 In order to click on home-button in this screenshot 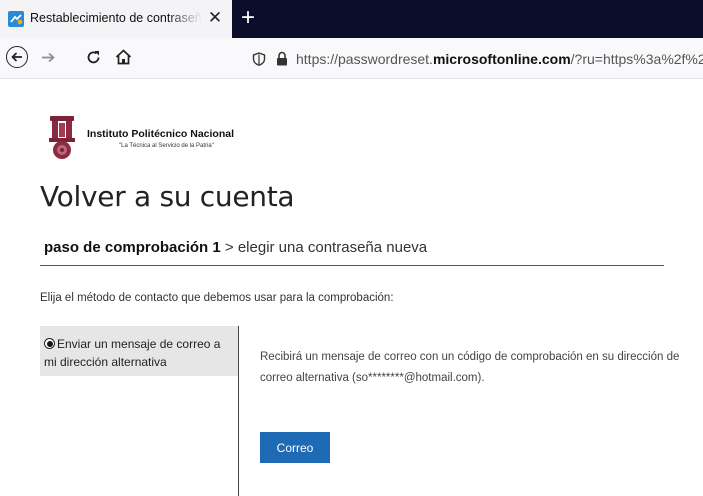, I will do `click(126, 58)`.